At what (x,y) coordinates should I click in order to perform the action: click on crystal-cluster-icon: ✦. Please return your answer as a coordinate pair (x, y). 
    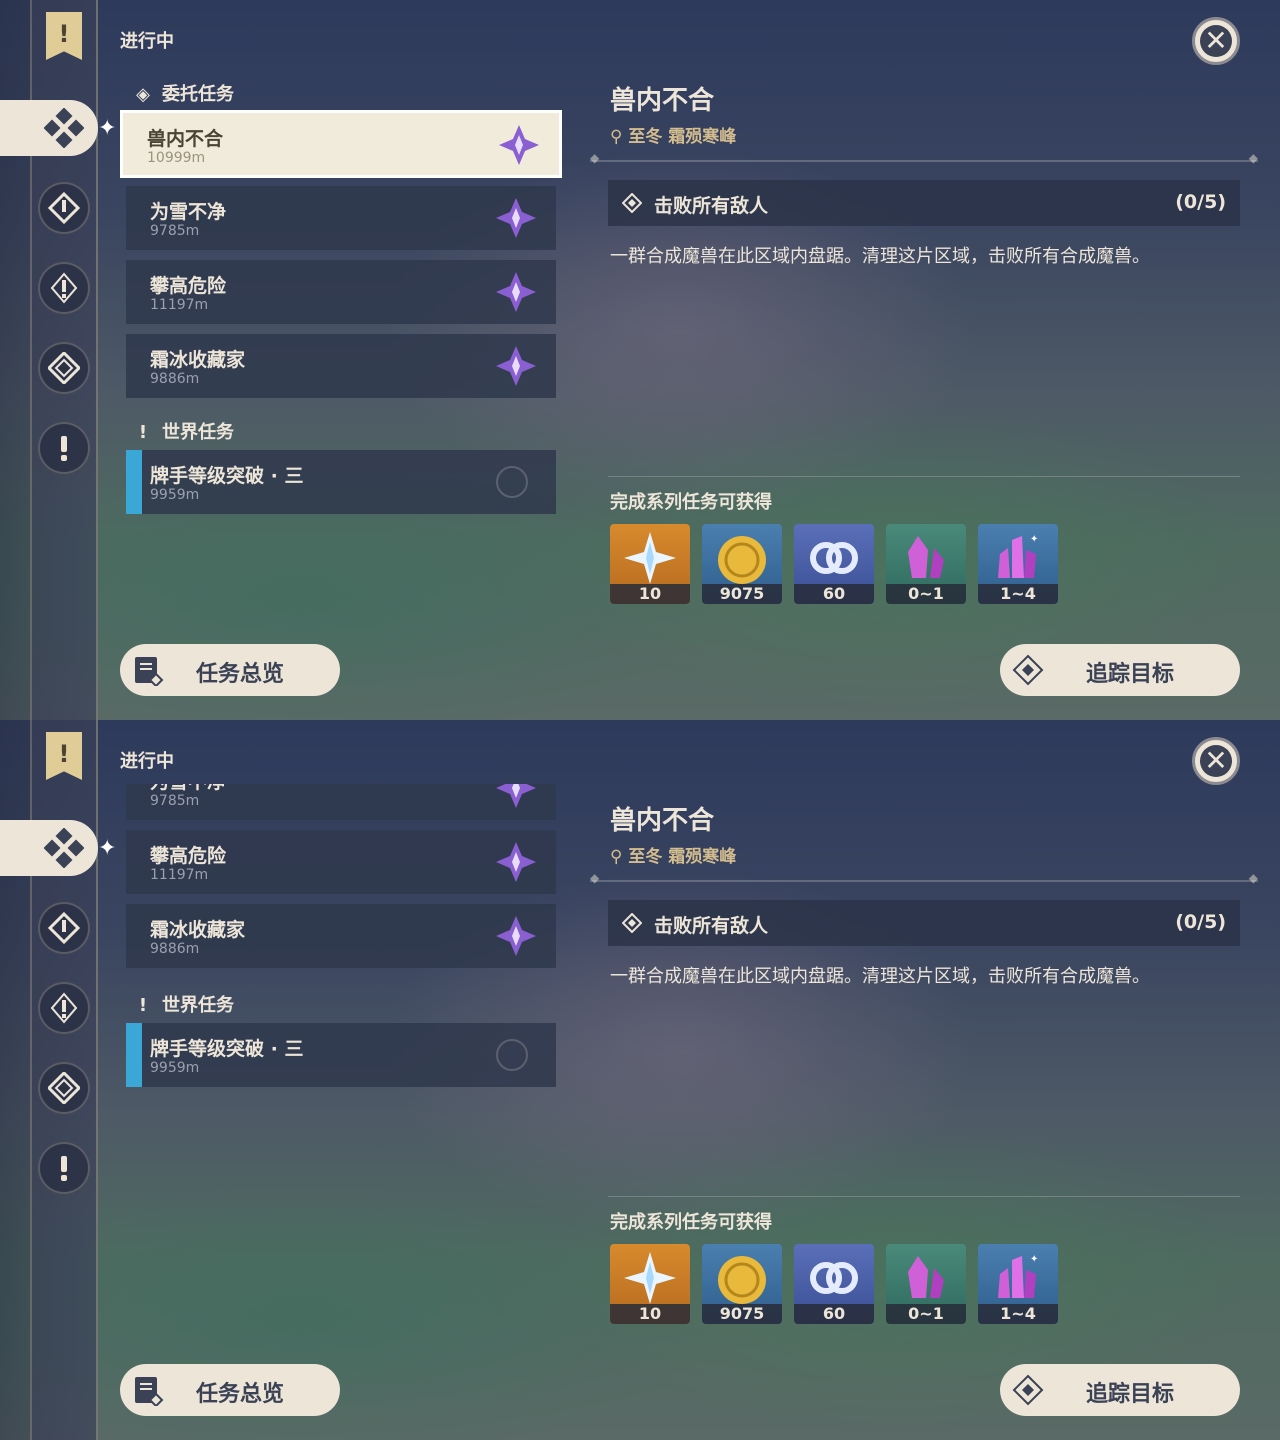
    Looking at the image, I should click on (1018, 1276).